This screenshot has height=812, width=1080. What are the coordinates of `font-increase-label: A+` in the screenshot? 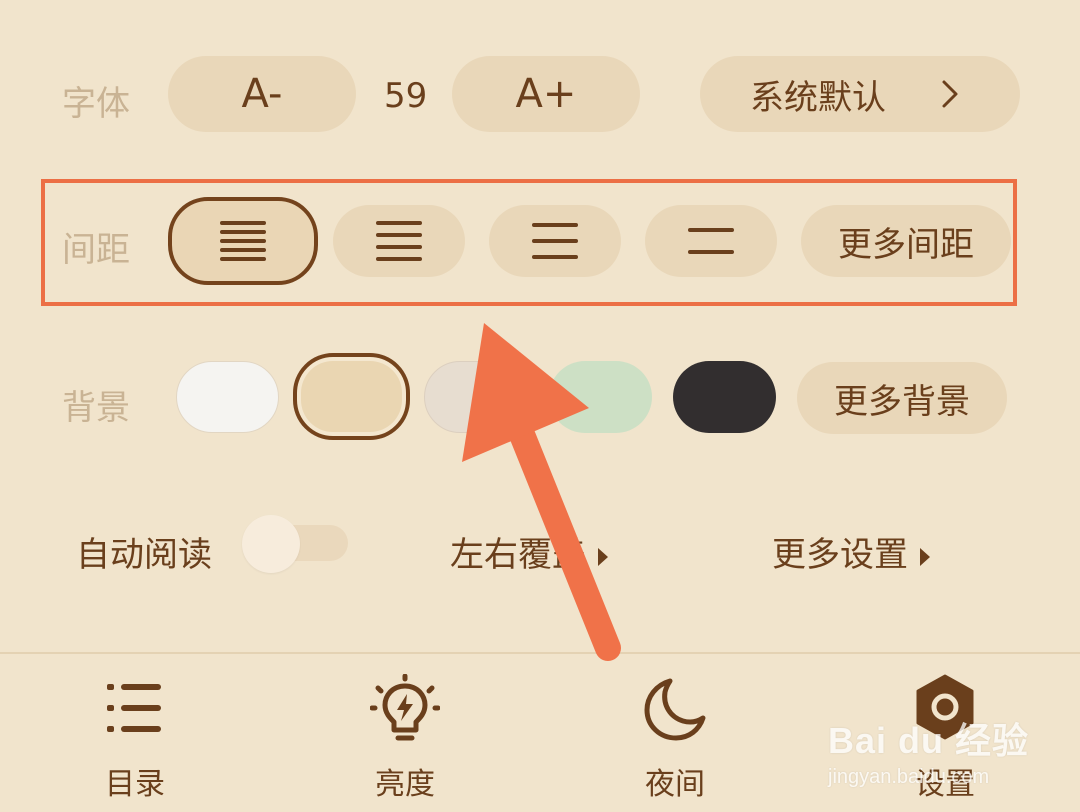 It's located at (546, 94).